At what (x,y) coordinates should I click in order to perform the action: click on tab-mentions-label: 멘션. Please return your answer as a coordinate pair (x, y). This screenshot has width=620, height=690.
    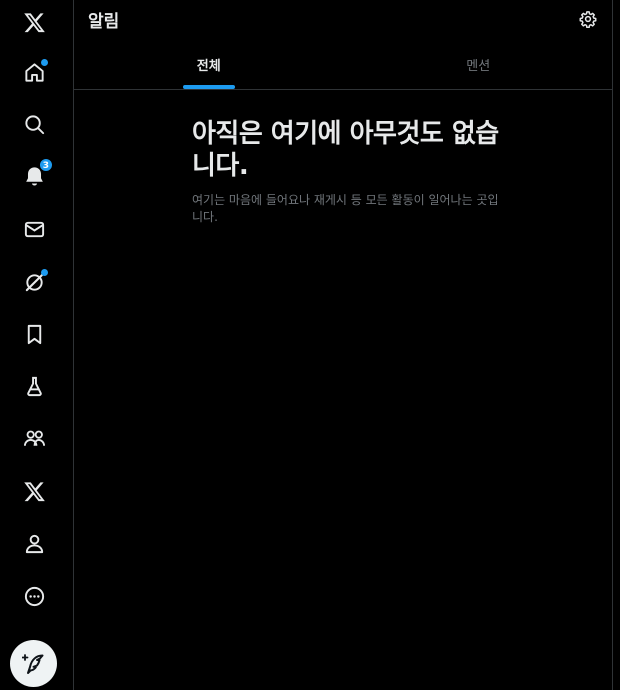
    Looking at the image, I should click on (478, 66).